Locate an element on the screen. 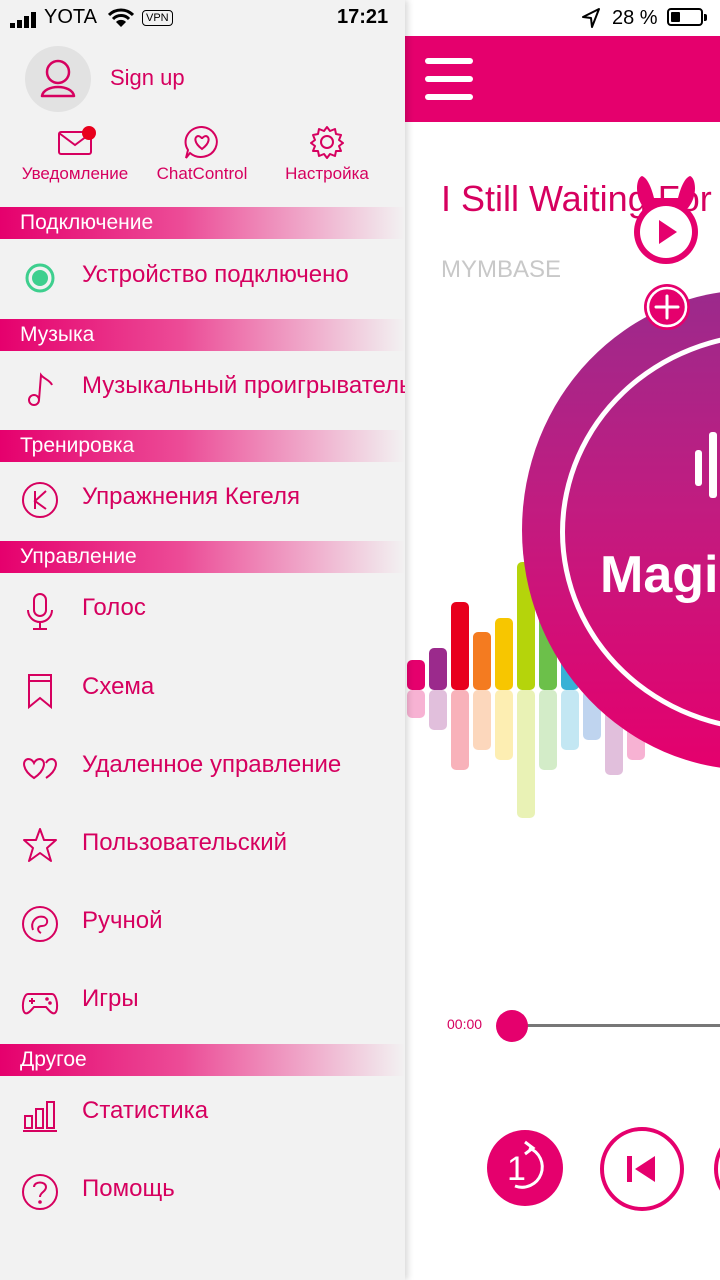 Image resolution: width=720 pixels, height=1280 pixels. menu-item-label: Статистика is located at coordinates (145, 1110).